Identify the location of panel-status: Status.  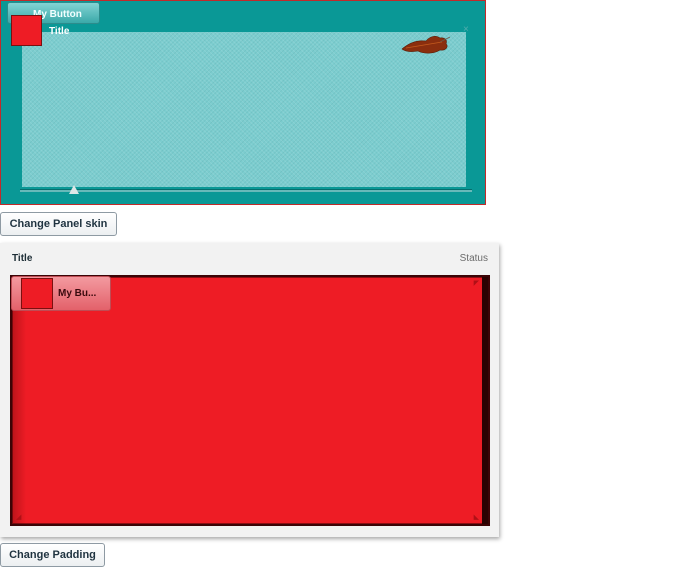
(473, 258).